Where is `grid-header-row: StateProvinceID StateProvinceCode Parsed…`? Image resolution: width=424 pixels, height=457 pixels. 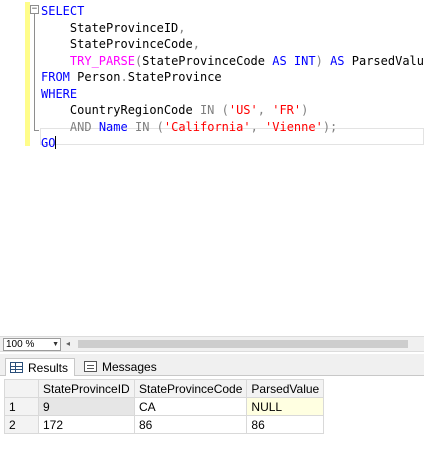
grid-header-row: StateProvinceID StateProvinceCode Parsed… is located at coordinates (164, 388).